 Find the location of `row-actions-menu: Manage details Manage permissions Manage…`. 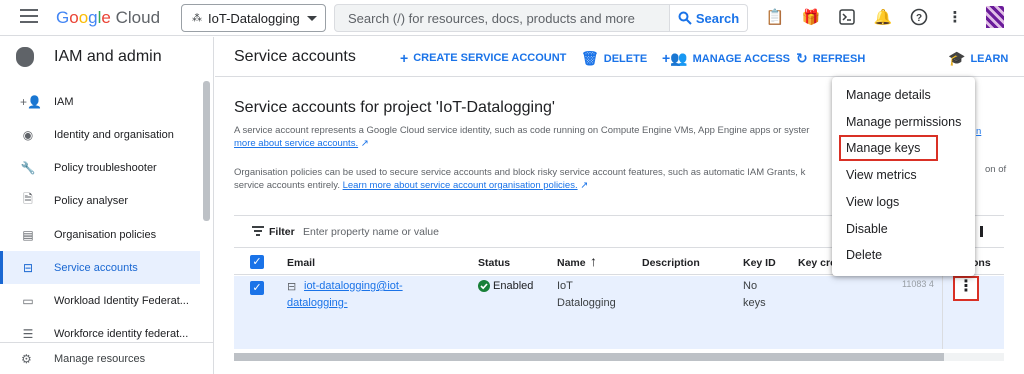

row-actions-menu: Manage details Manage permissions Manage… is located at coordinates (903, 176).